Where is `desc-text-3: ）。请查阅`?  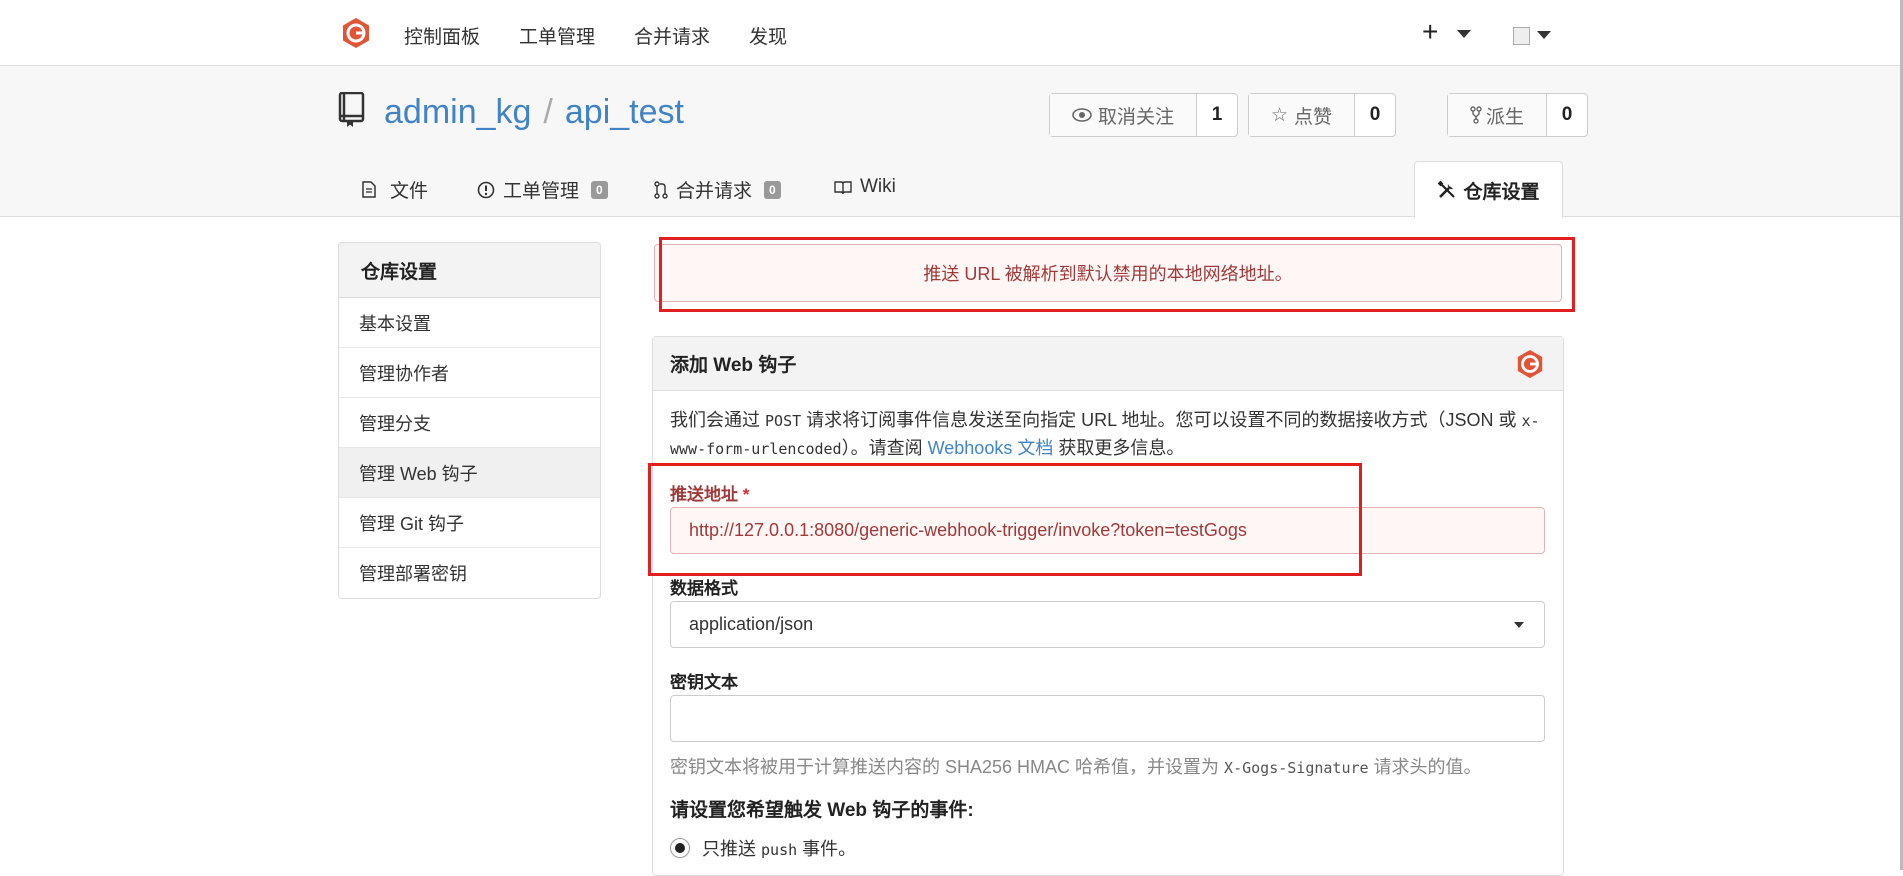
desc-text-3: ）。请查阅 is located at coordinates (884, 448).